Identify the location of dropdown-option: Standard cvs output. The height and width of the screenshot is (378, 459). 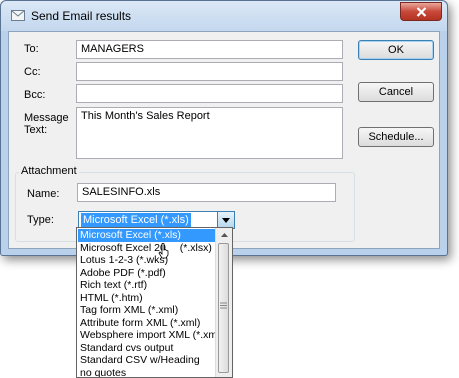
(148, 348).